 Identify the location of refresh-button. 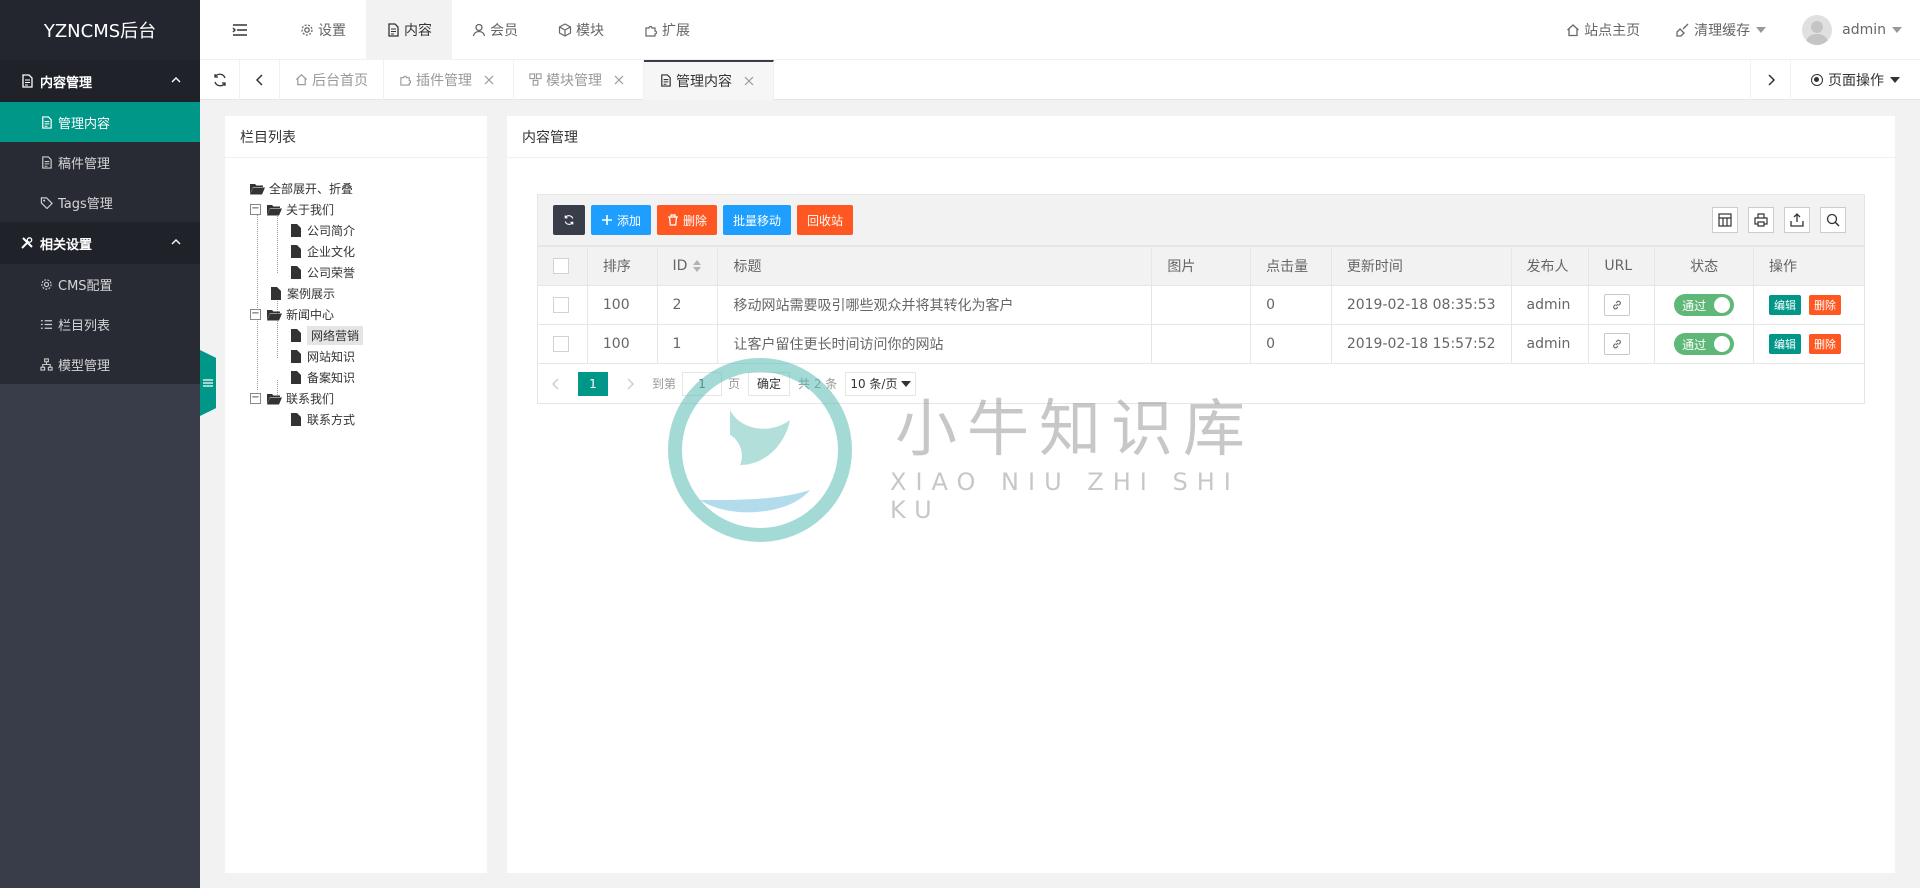
(220, 79).